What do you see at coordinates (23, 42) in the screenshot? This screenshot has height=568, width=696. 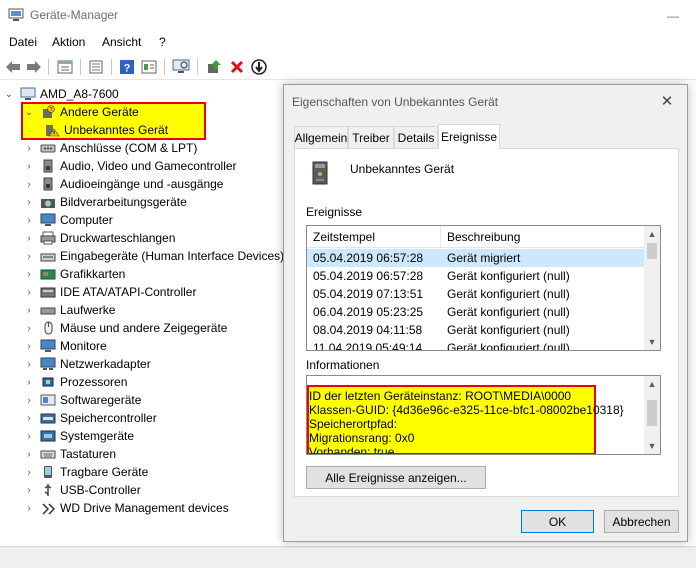 I see `menu-datei: Datei` at bounding box center [23, 42].